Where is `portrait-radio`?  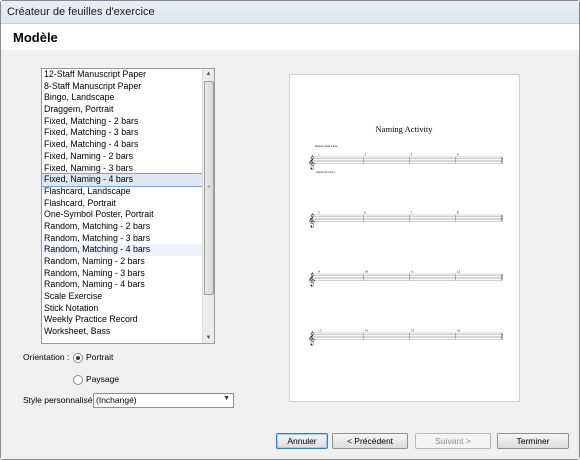 portrait-radio is located at coordinates (78, 358).